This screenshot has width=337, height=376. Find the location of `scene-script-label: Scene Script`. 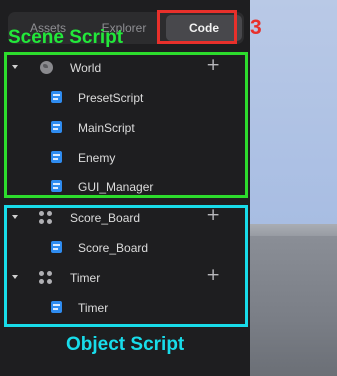

scene-script-label: Scene Script is located at coordinates (66, 37).